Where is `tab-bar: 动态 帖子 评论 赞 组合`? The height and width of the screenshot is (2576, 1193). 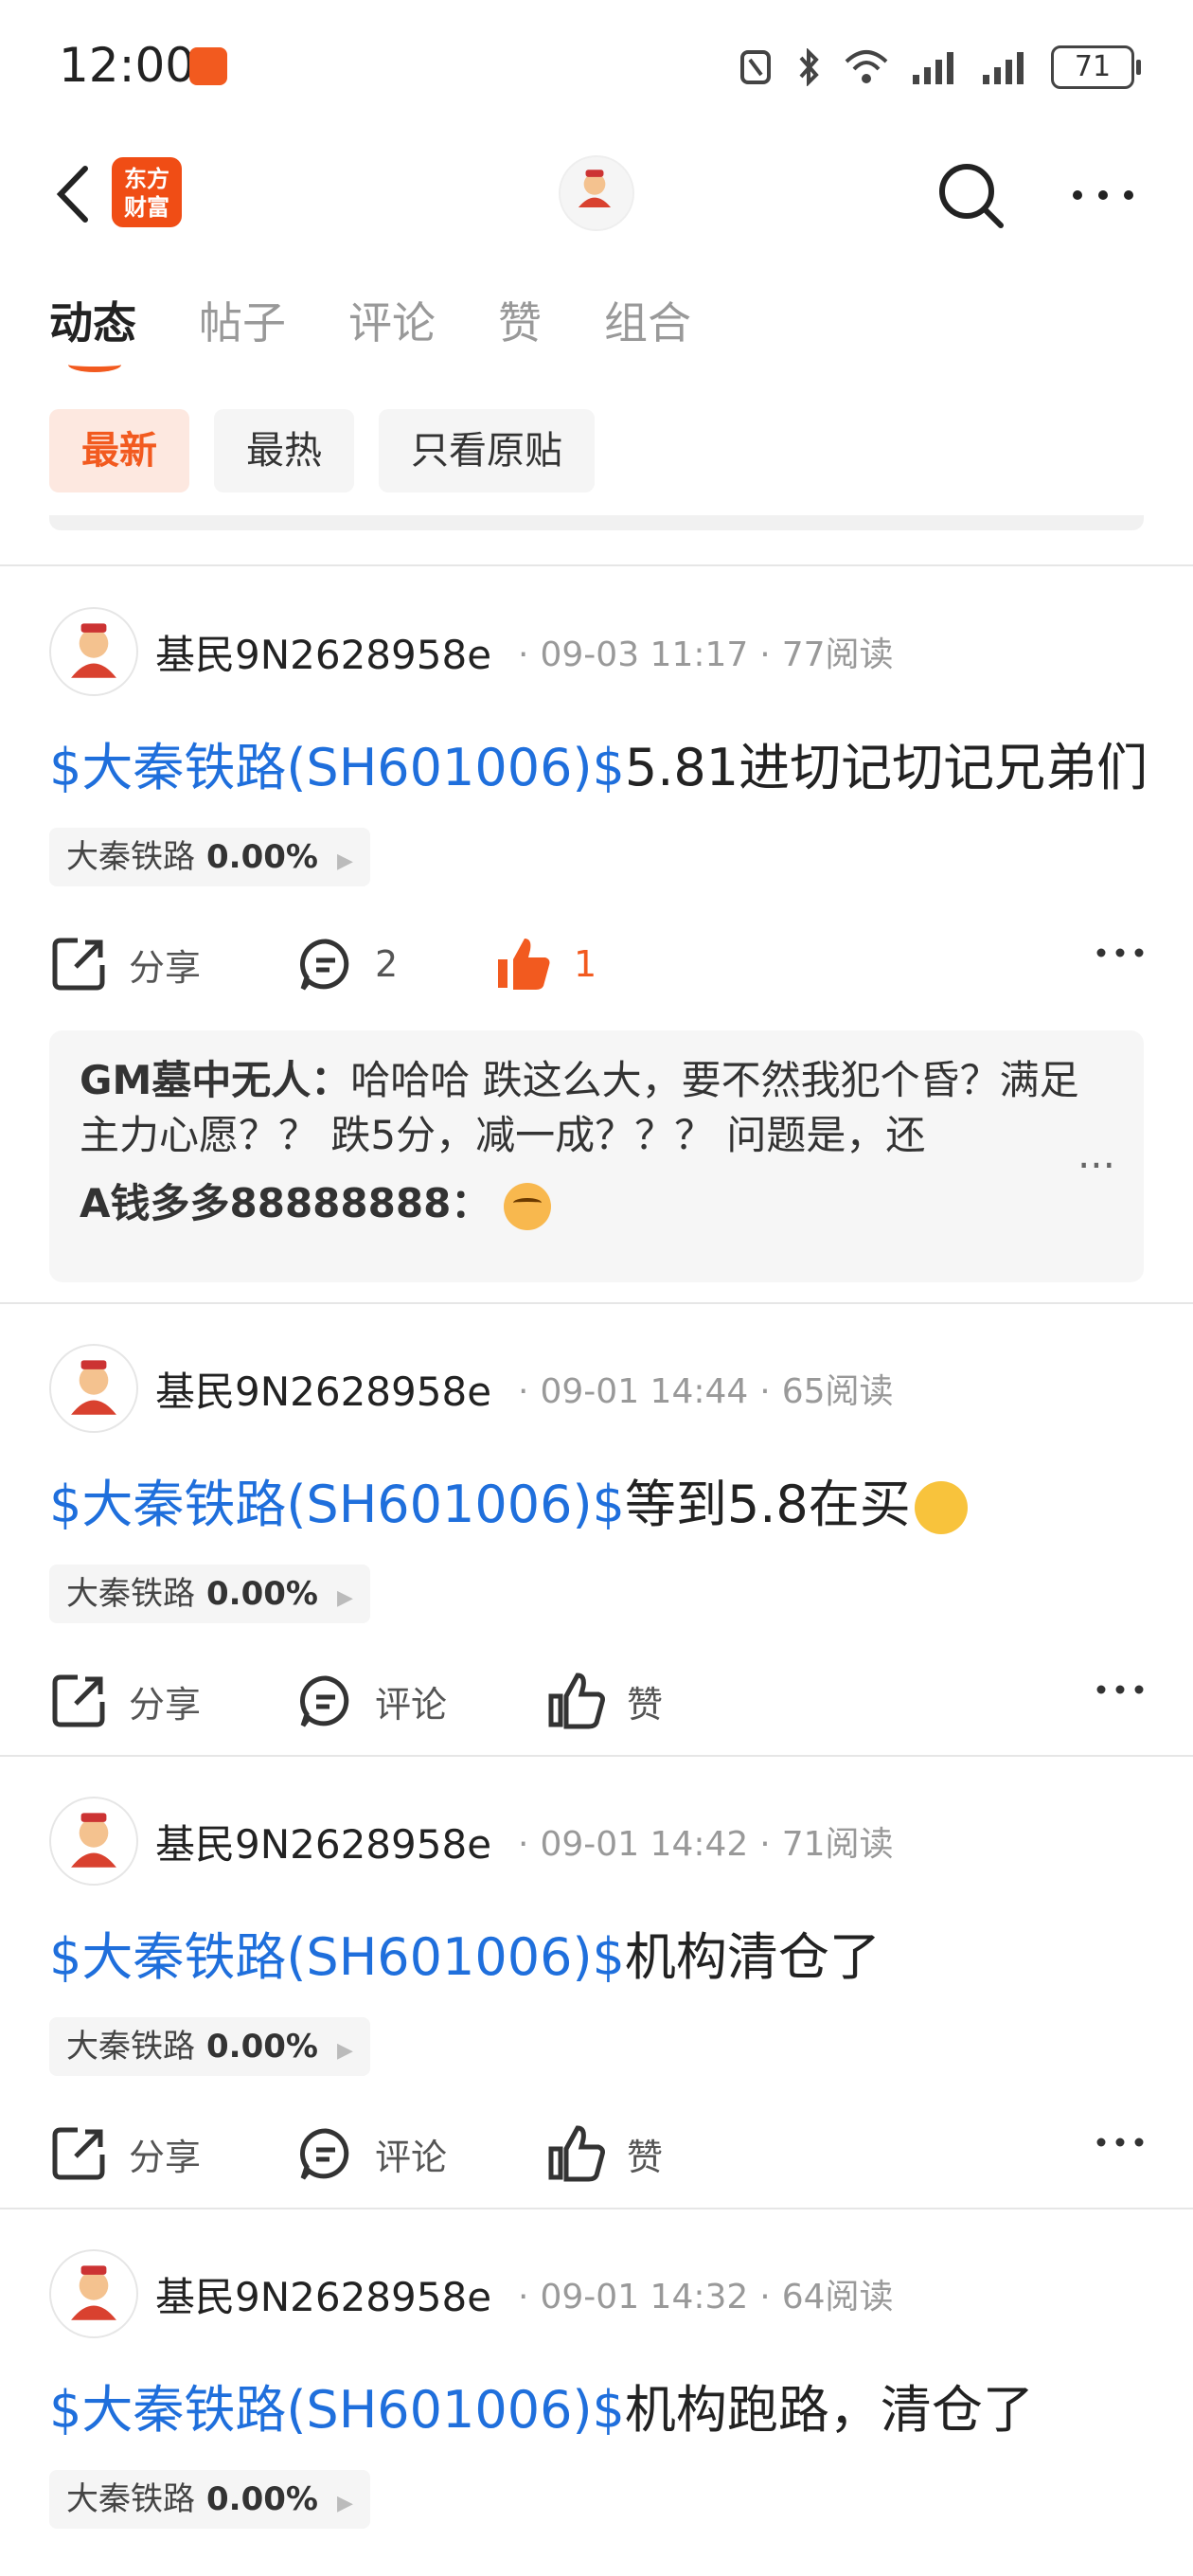
tab-bar: 动态 帖子 评论 赞 组合 is located at coordinates (401, 330).